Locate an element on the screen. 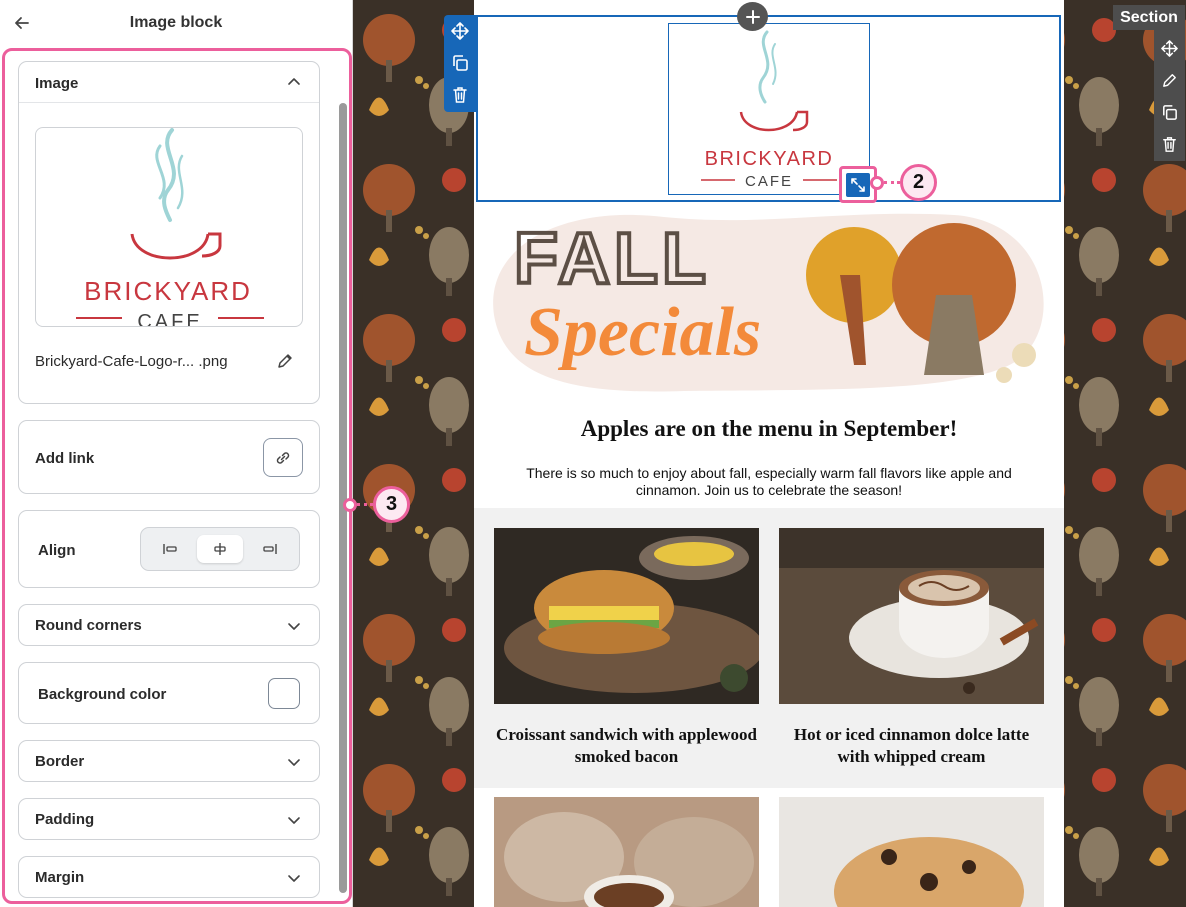 The image size is (1186, 907). margin-section: Margin is located at coordinates (169, 877).